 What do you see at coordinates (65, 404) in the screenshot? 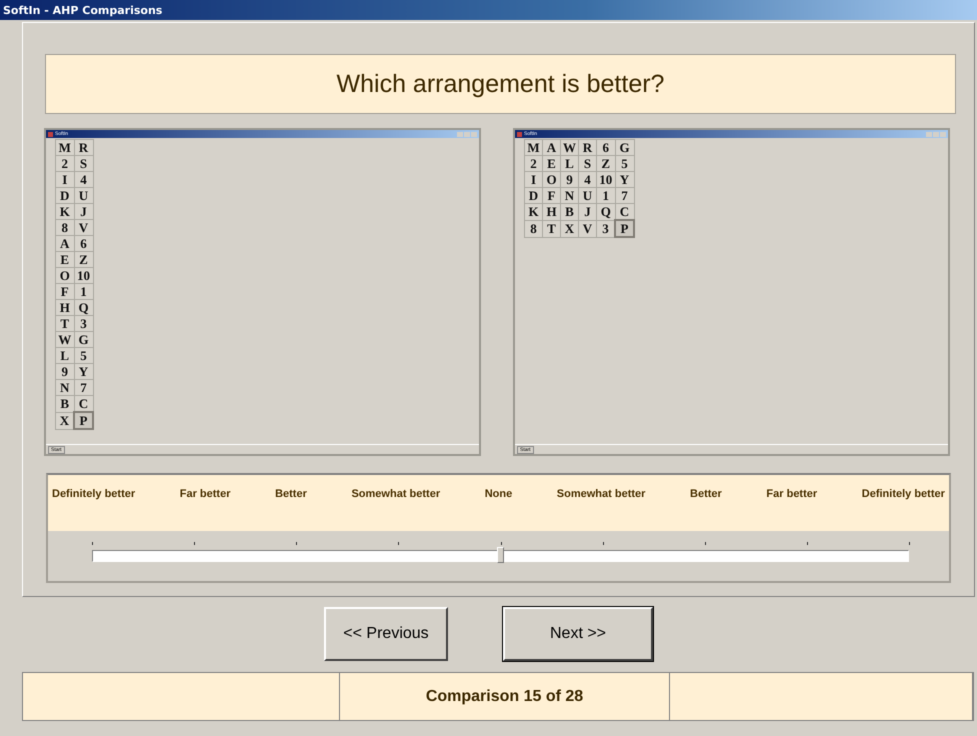
I see `letter-tile: B` at bounding box center [65, 404].